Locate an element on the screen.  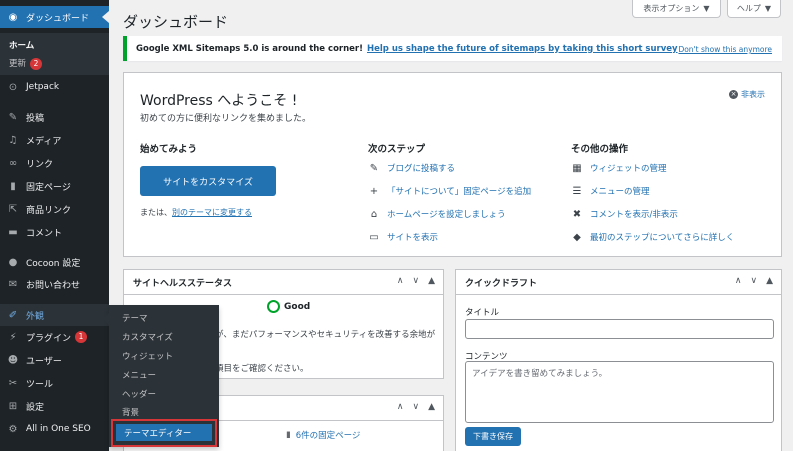
flyout-item-background: 背景 is located at coordinates (130, 412).